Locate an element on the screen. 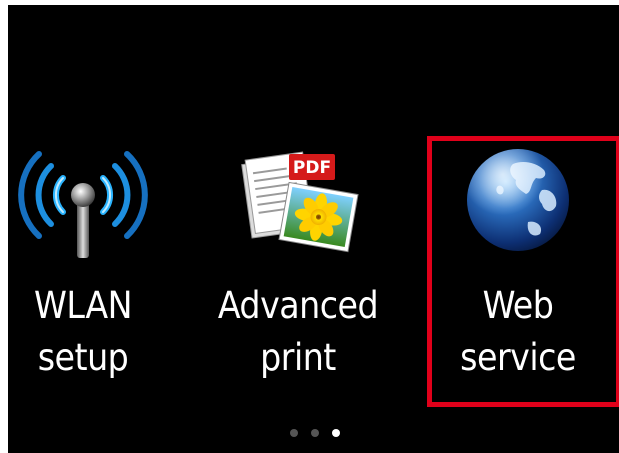  page-indicator is located at coordinates (313, 435).